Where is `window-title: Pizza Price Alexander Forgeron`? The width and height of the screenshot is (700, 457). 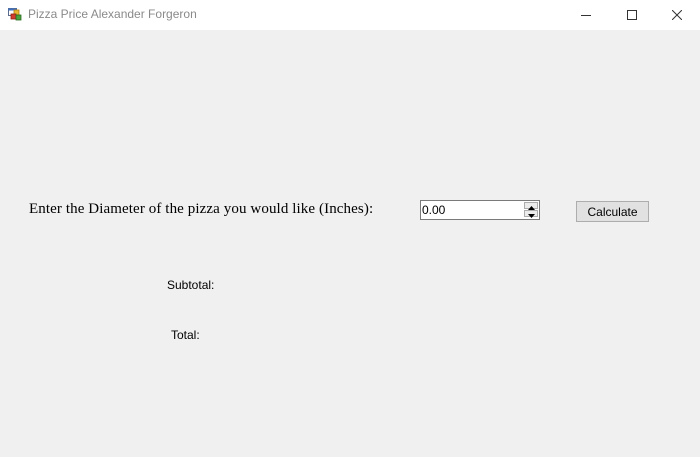
window-title: Pizza Price Alexander Forgeron is located at coordinates (112, 14).